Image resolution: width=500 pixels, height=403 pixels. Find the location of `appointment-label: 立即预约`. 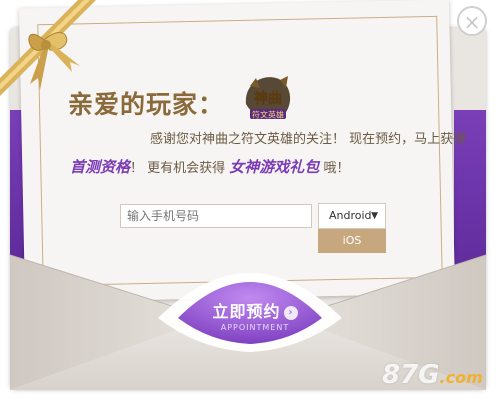

appointment-label: 立即预约 is located at coordinates (246, 311).